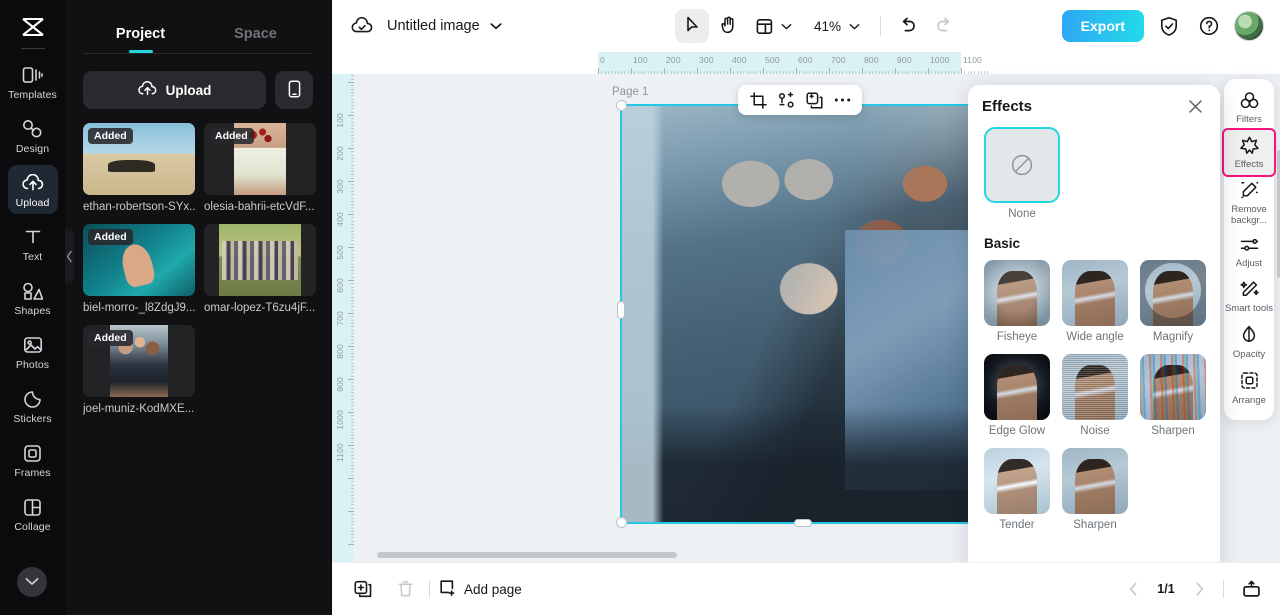 Image resolution: width=1280 pixels, height=615 pixels. Describe the element at coordinates (1195, 106) in the screenshot. I see `close-icon` at that location.